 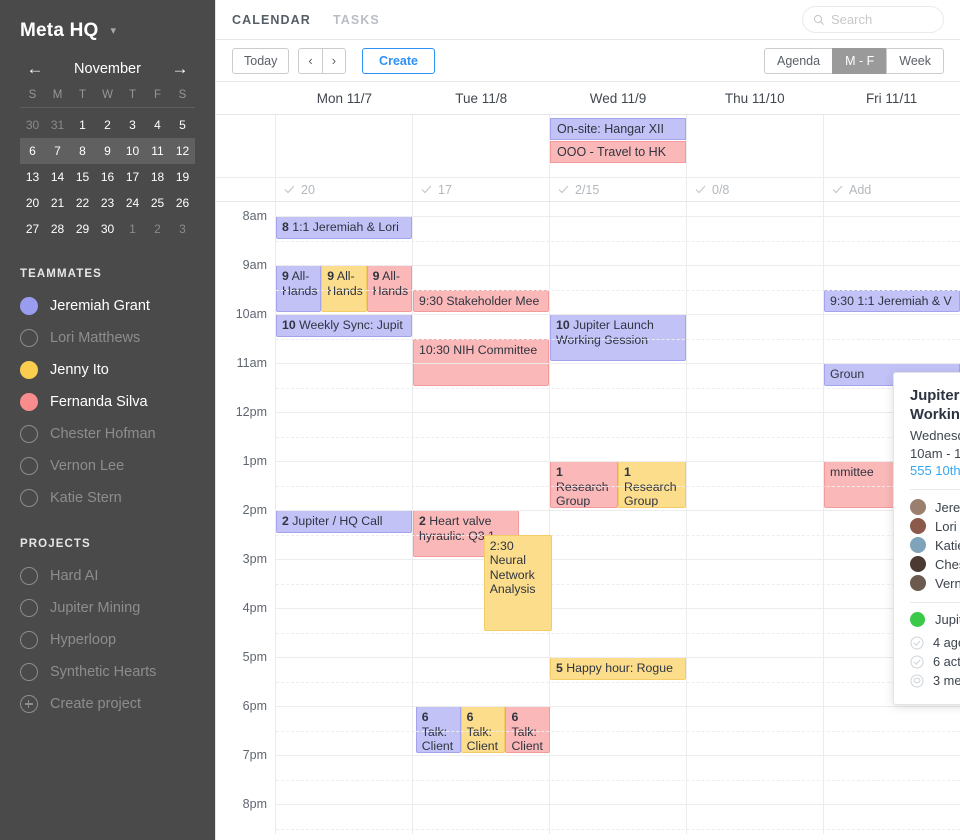 I want to click on teammate-item-2: Jenny Ito, so click(x=107, y=370).